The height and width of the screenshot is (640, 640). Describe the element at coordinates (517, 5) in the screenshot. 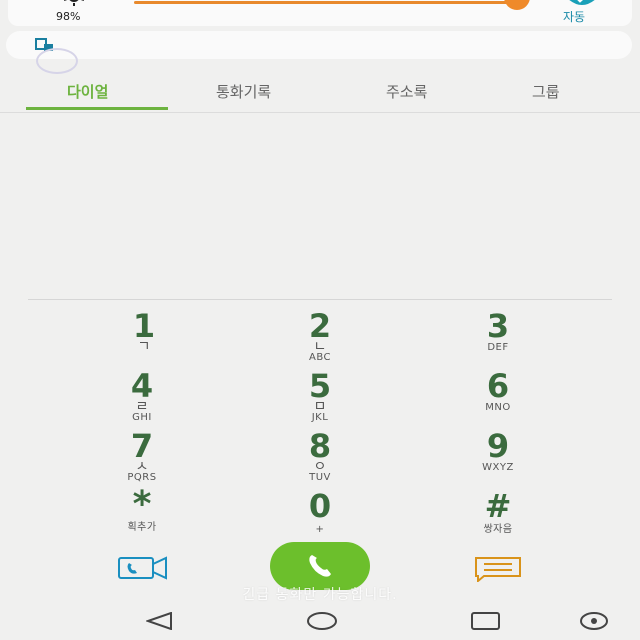

I see `brightness-slider-thumb` at that location.